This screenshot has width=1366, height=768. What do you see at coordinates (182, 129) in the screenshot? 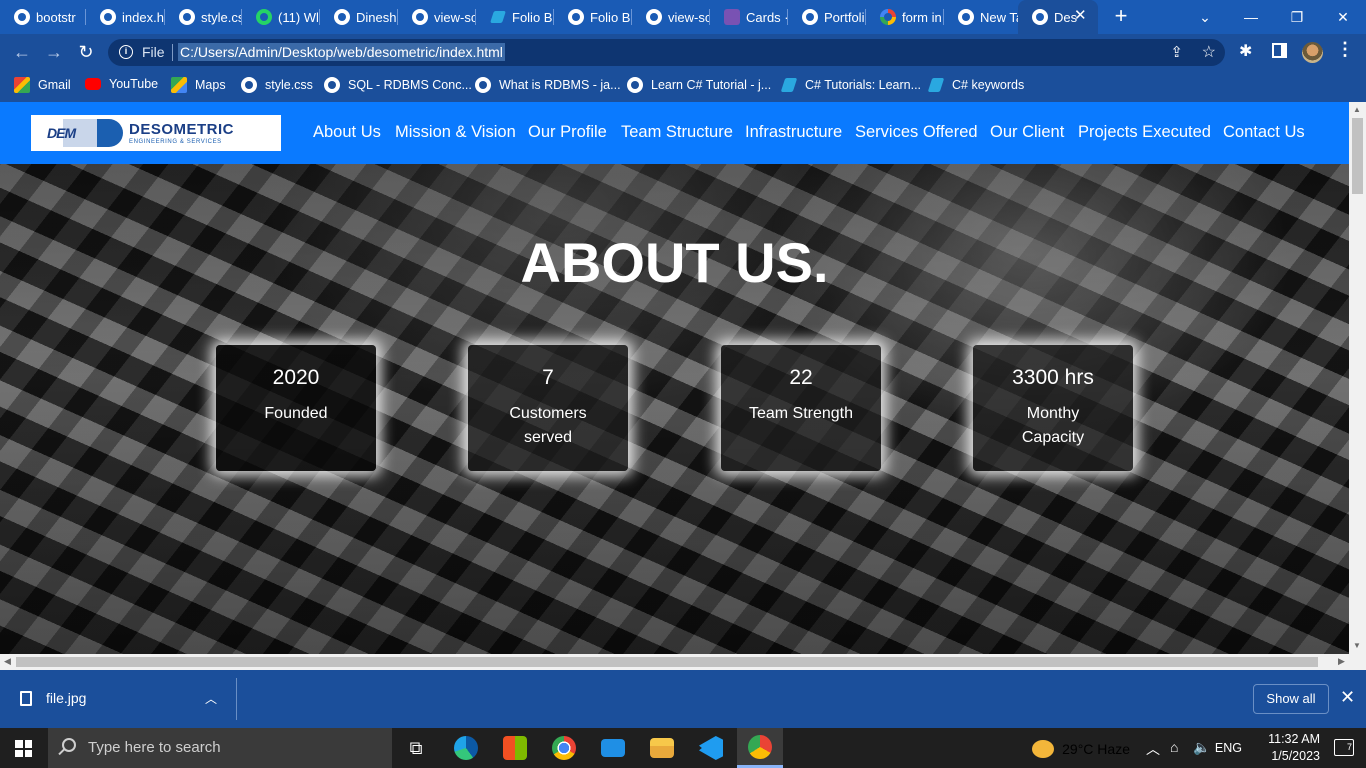
I see `logo-name: DESOMETRIC` at bounding box center [182, 129].